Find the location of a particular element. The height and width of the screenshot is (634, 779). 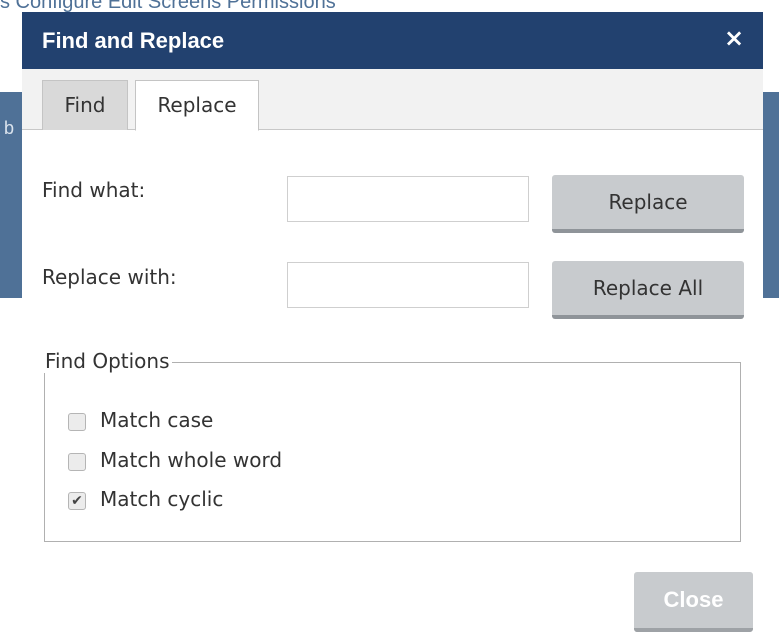

find-options-legend: Find Options is located at coordinates (107, 361).